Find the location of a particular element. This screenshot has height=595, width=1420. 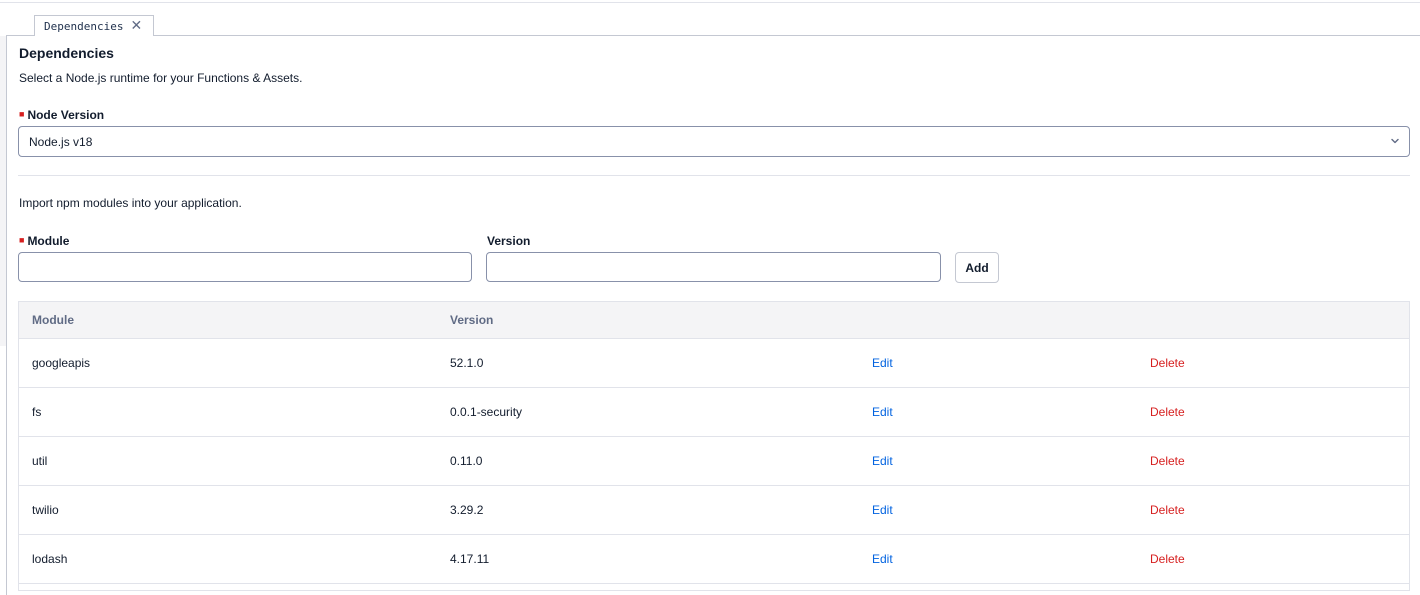

table-row: twilio 3.29.2 Edit Delete is located at coordinates (714, 510).